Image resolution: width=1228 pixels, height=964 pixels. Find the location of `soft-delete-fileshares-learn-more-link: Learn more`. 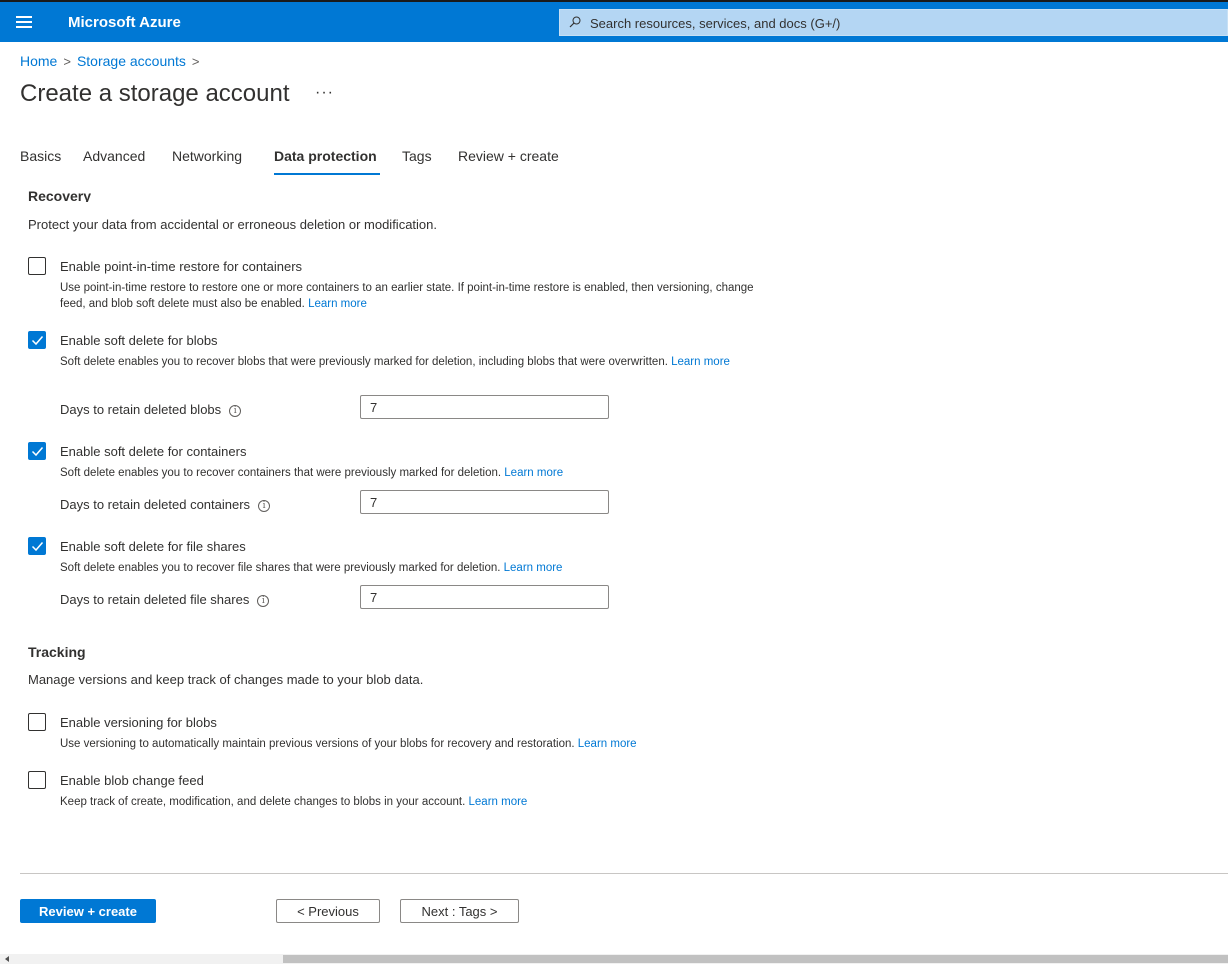

soft-delete-fileshares-learn-more-link: Learn more is located at coordinates (533, 568).